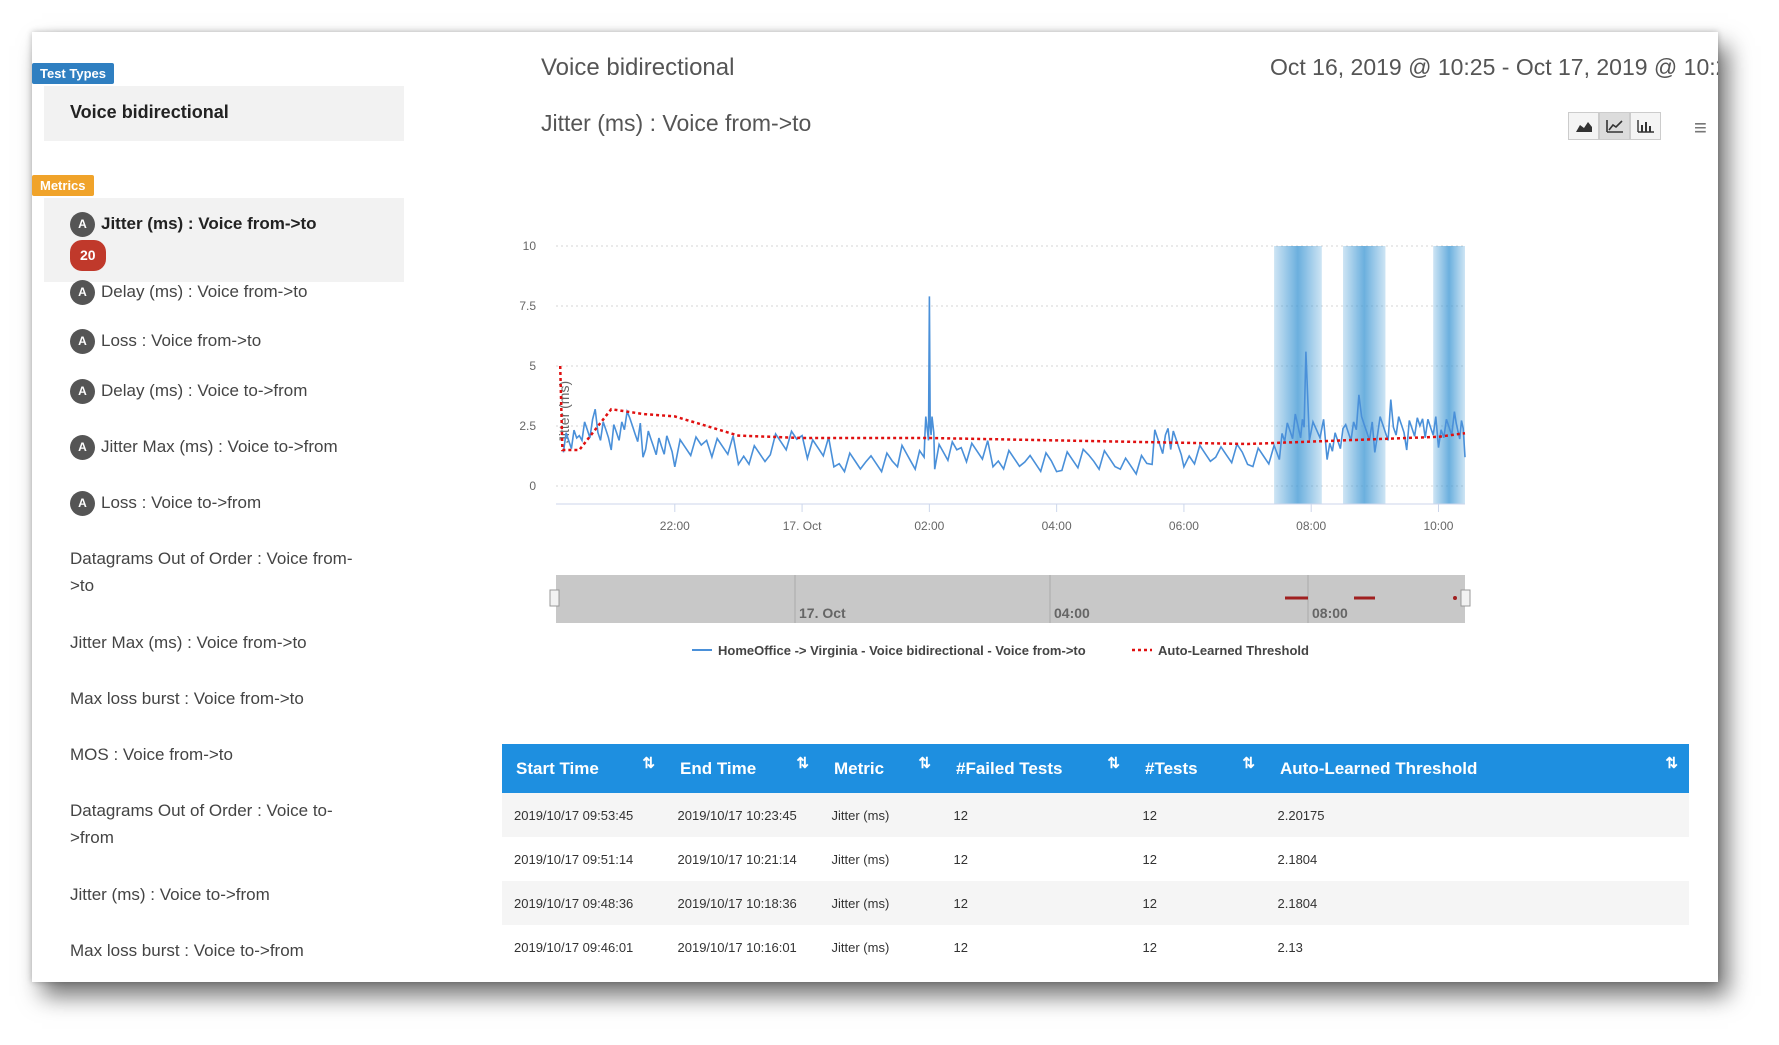 The width and height of the screenshot is (1779, 1045). I want to click on navigator-label: 08:00, so click(1330, 613).